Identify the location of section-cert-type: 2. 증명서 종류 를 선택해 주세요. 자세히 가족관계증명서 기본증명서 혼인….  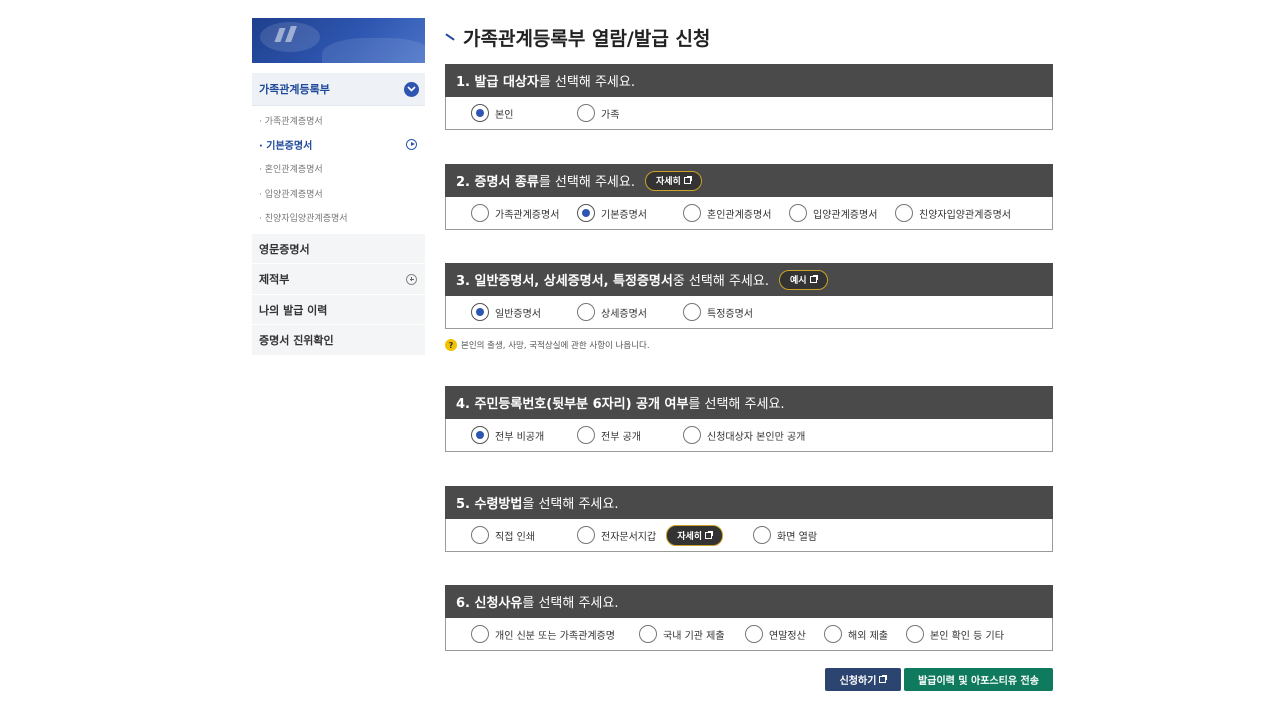
(749, 197).